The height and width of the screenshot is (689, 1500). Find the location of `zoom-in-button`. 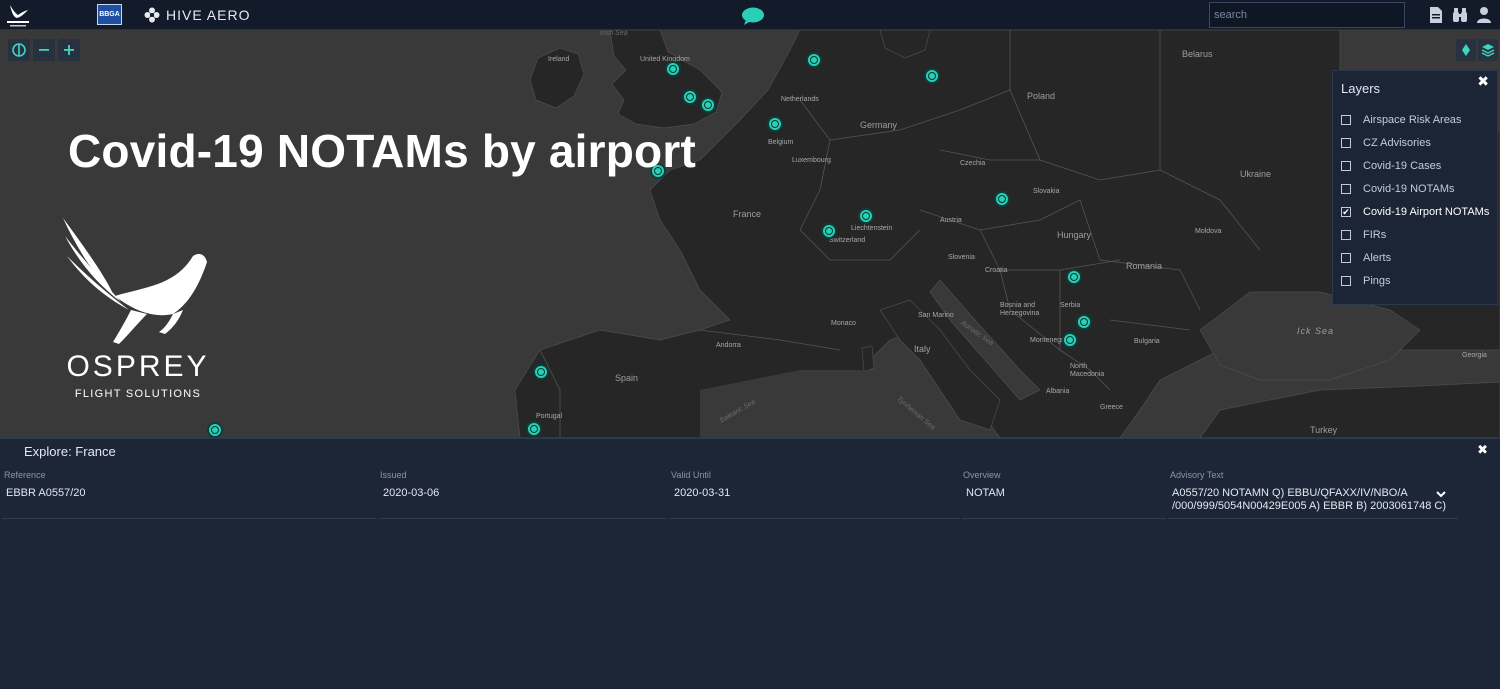

zoom-in-button is located at coordinates (69, 50).